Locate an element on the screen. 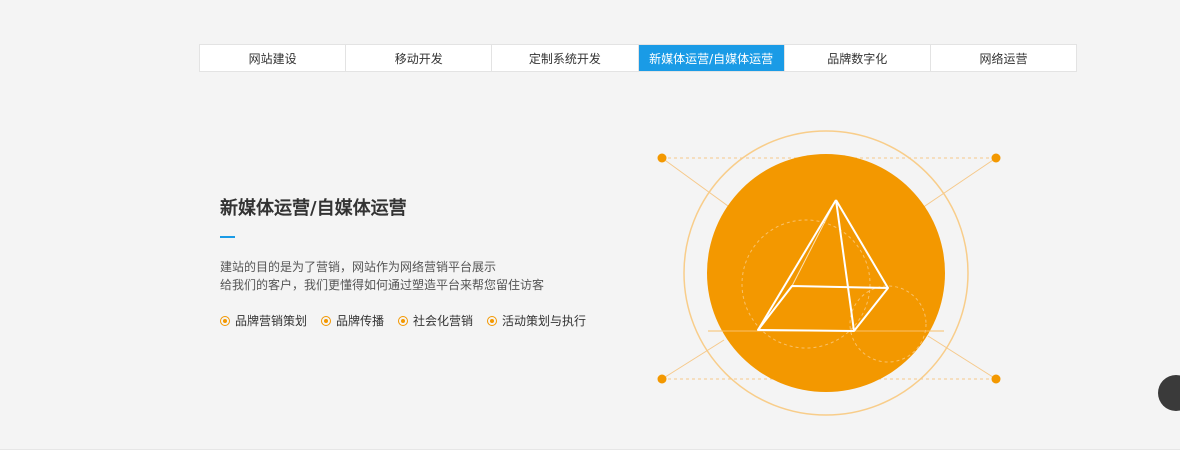 Image resolution: width=1180 pixels, height=456 pixels. description-line: 建站的目的是为了营销，网站作为网络营销平台展示 is located at coordinates (358, 267).